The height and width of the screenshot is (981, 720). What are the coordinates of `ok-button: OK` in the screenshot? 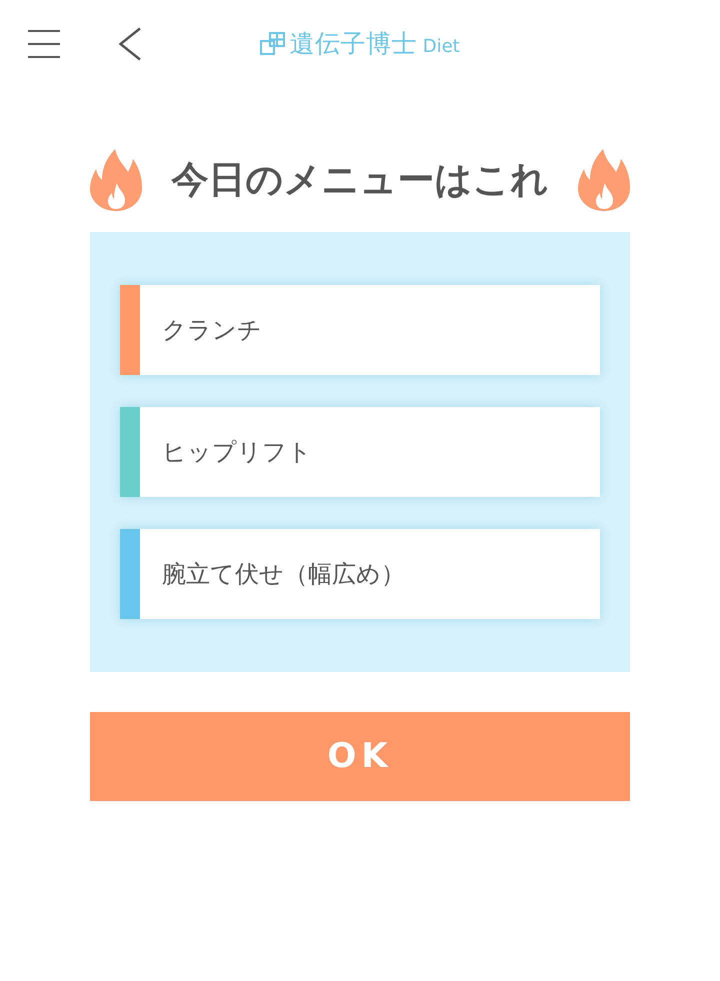 It's located at (360, 756).